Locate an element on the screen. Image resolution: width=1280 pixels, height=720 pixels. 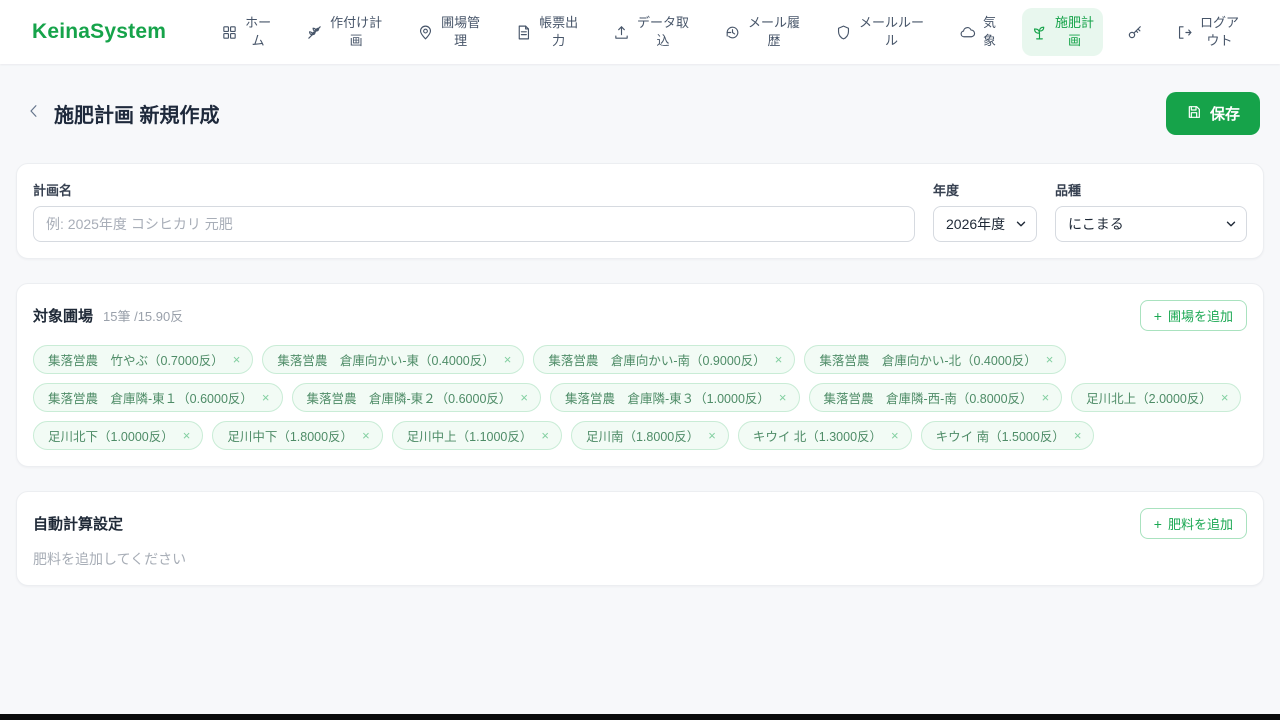
field-tag: 集落営農 竹やぶ（0.7000反） × is located at coordinates (143, 359).